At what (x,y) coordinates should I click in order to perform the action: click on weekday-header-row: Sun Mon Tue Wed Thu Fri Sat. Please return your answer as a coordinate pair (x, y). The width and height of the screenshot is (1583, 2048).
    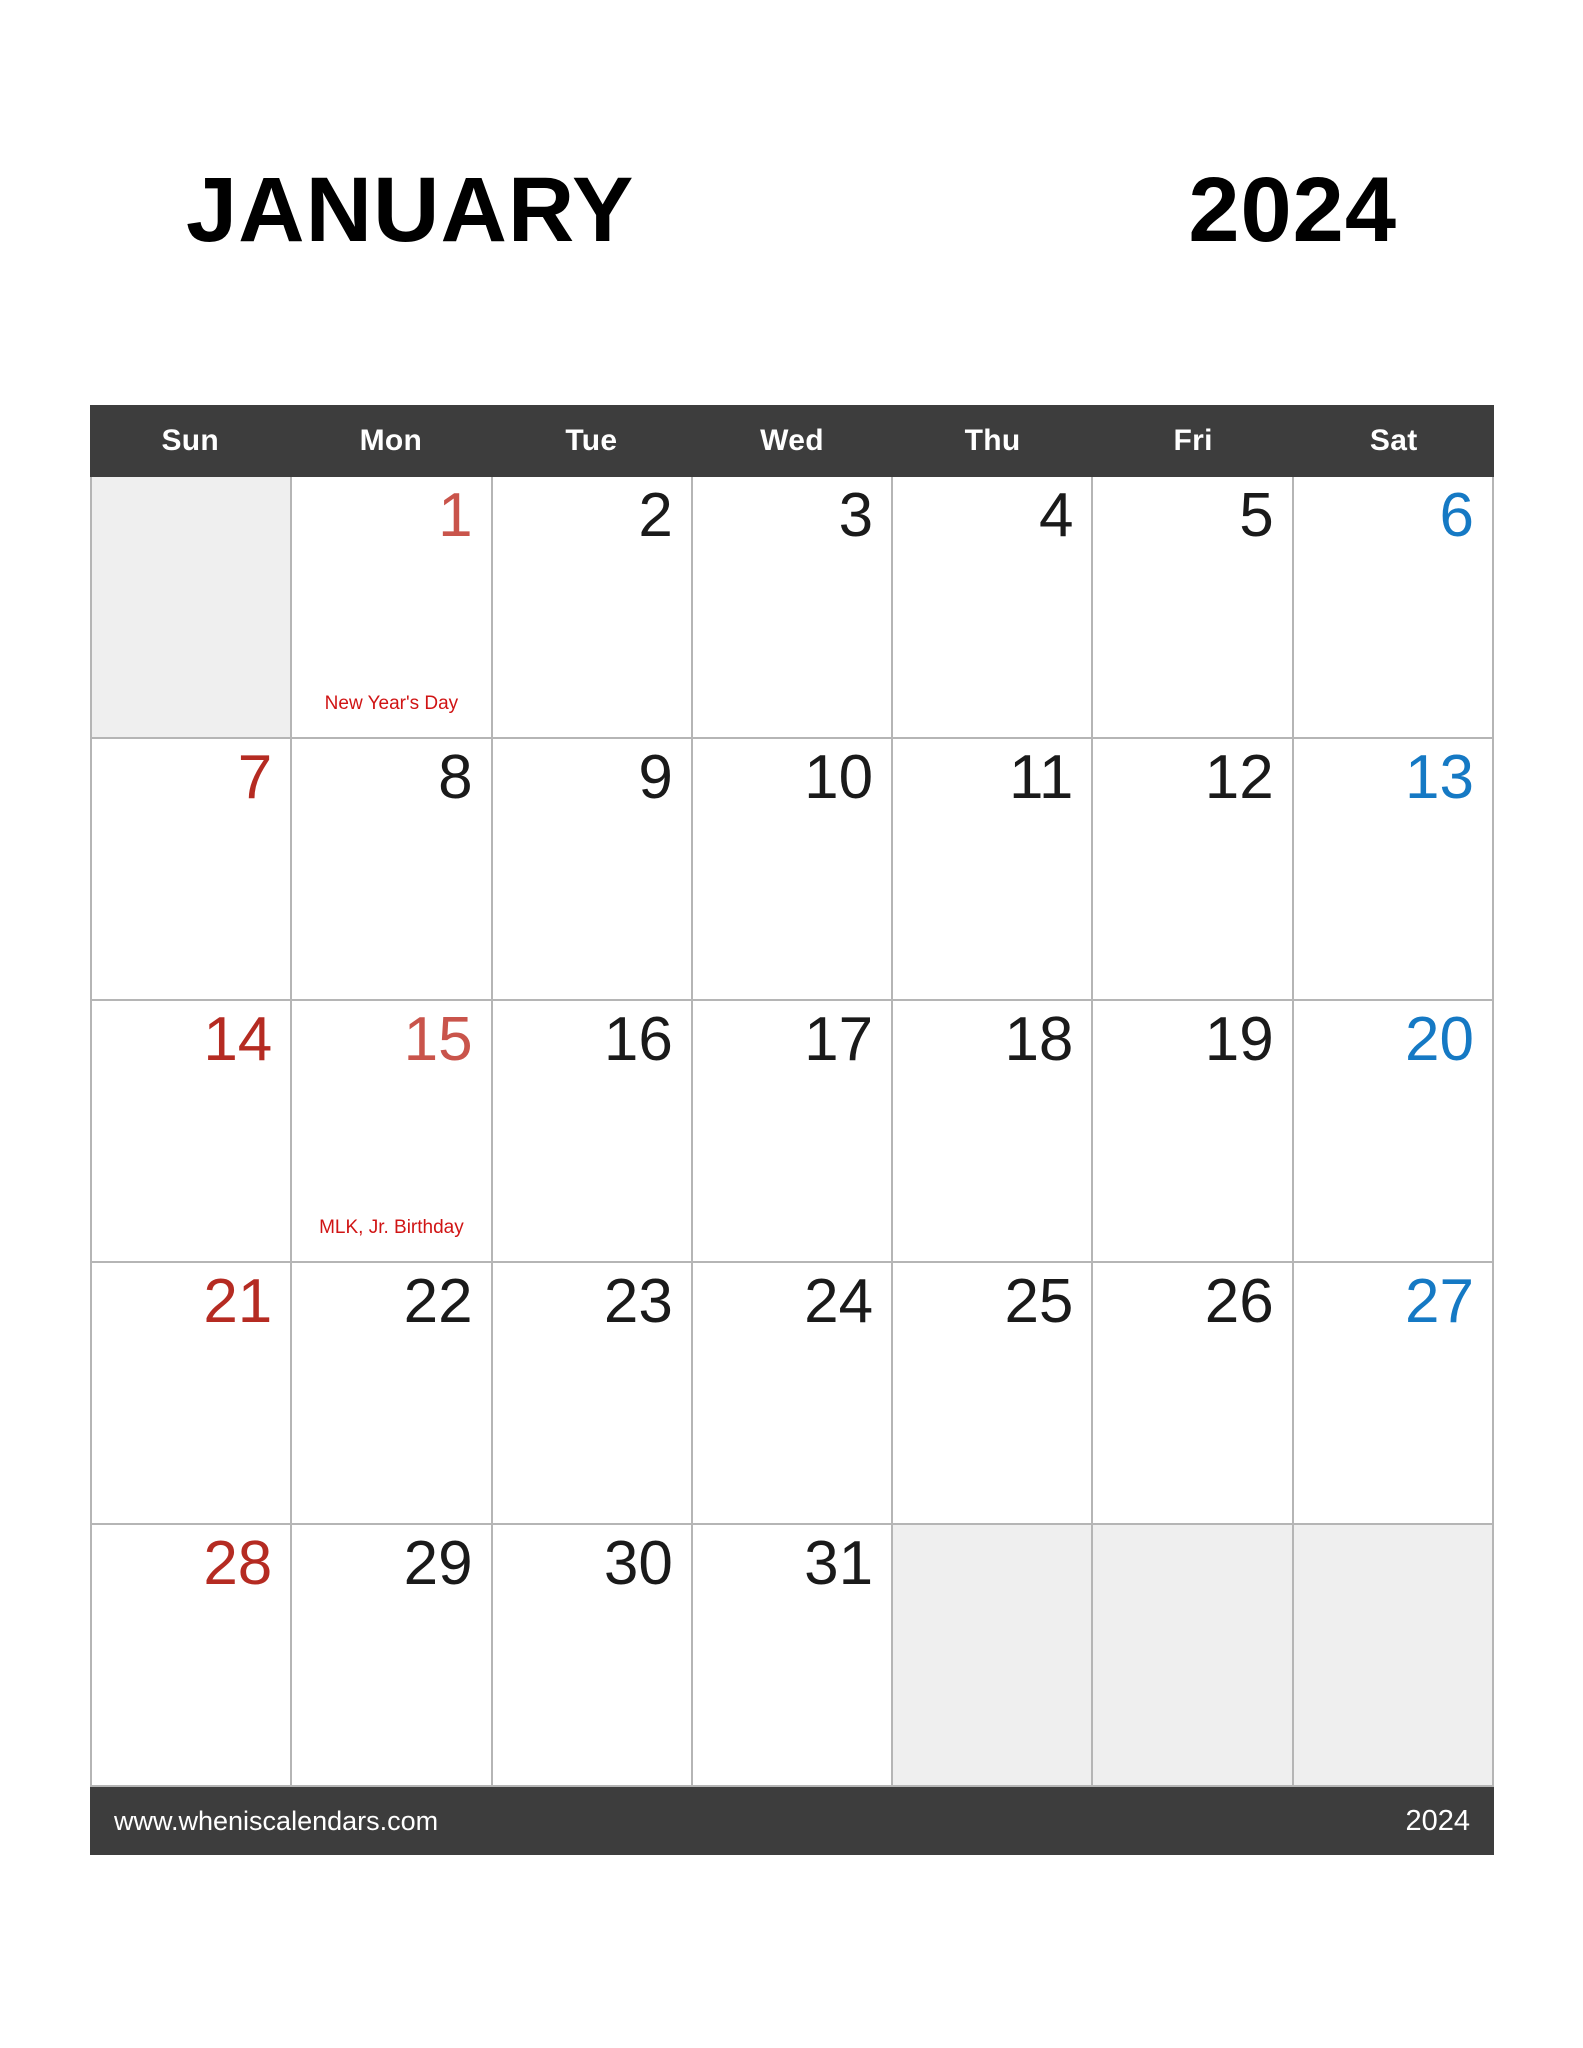
    Looking at the image, I should click on (792, 441).